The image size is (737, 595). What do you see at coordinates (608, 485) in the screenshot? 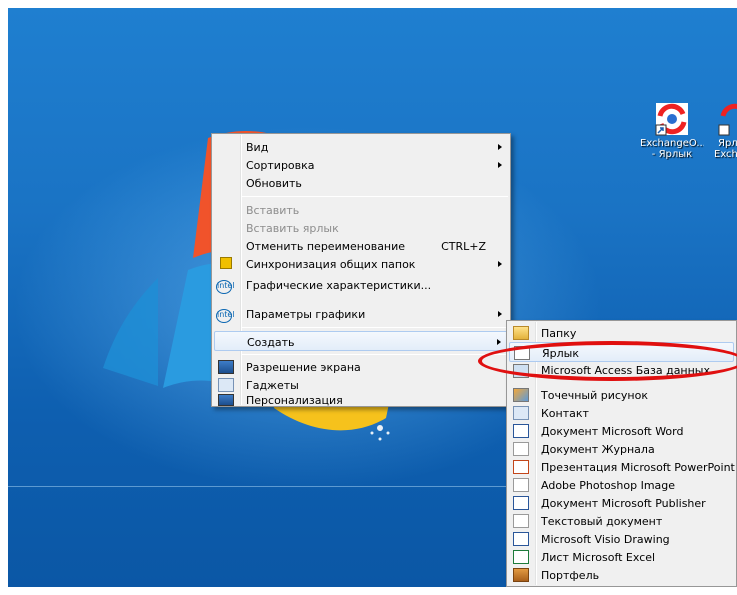
I see `submenu-item-label: Adobe Photoshop Image` at bounding box center [608, 485].